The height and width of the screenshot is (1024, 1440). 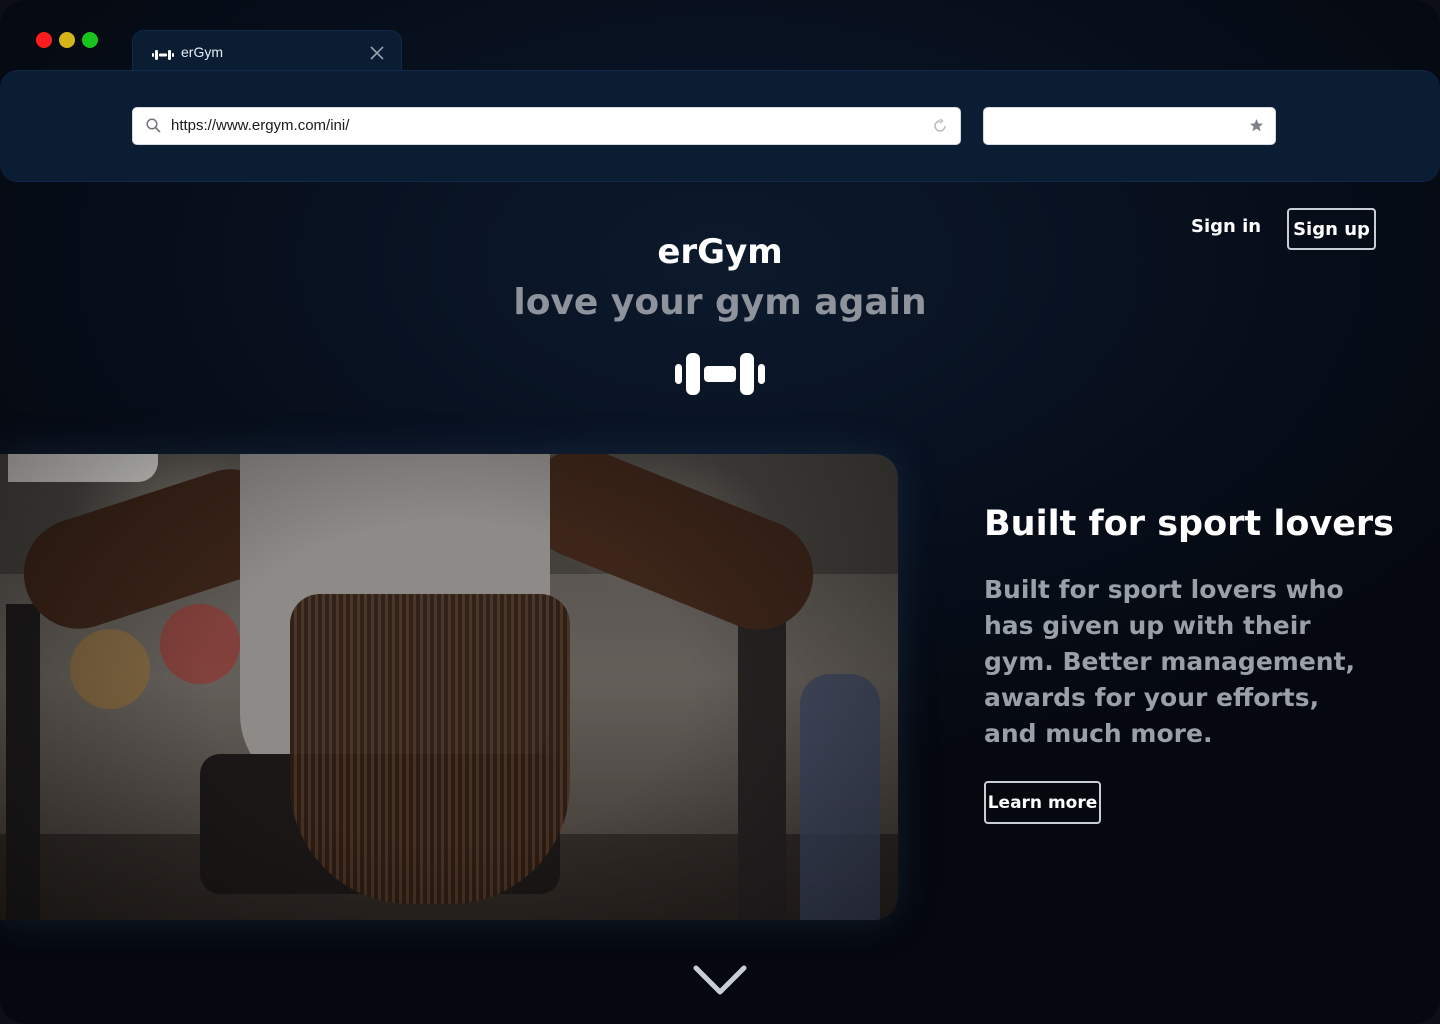 I want to click on tab-title: erGym, so click(x=202, y=52).